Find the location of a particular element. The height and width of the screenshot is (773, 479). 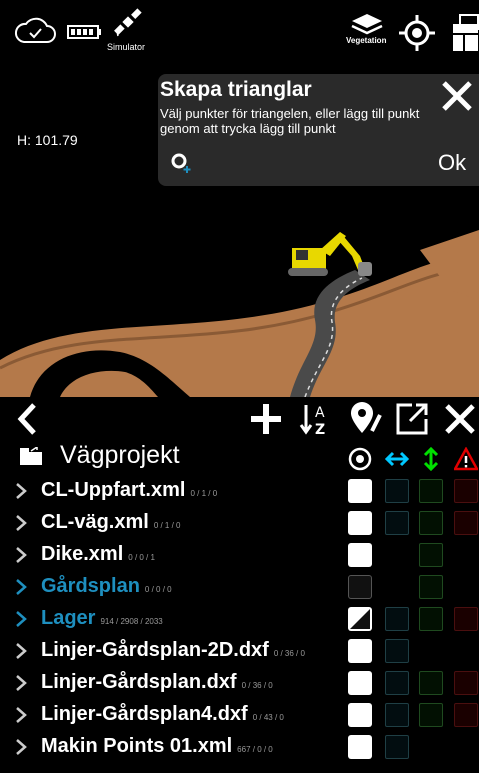

list-item: Linjer-Gårdsplan-2D.dxf 0 / 36 / 0 is located at coordinates (239, 652).